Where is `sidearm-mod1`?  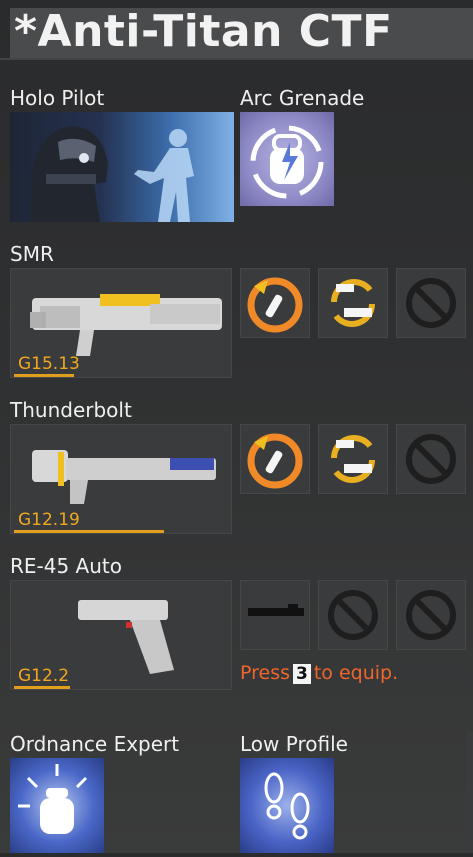
sidearm-mod1 is located at coordinates (275, 615).